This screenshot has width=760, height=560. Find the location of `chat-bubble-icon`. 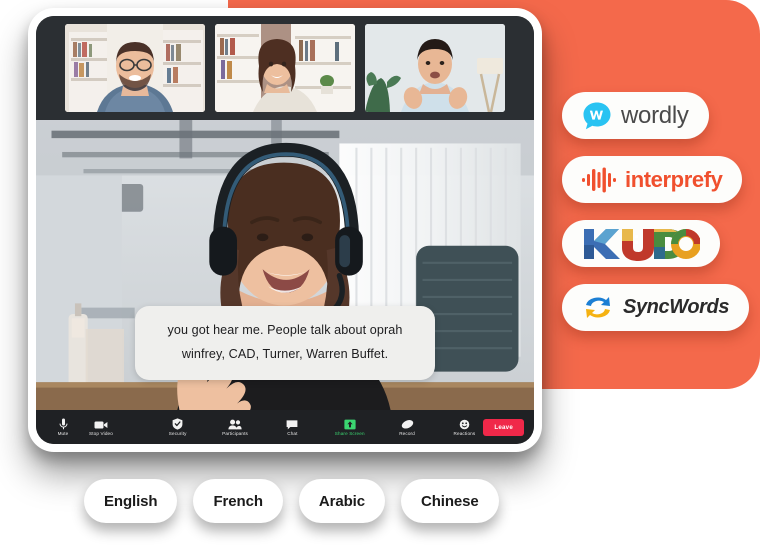

chat-bubble-icon is located at coordinates (292, 423).